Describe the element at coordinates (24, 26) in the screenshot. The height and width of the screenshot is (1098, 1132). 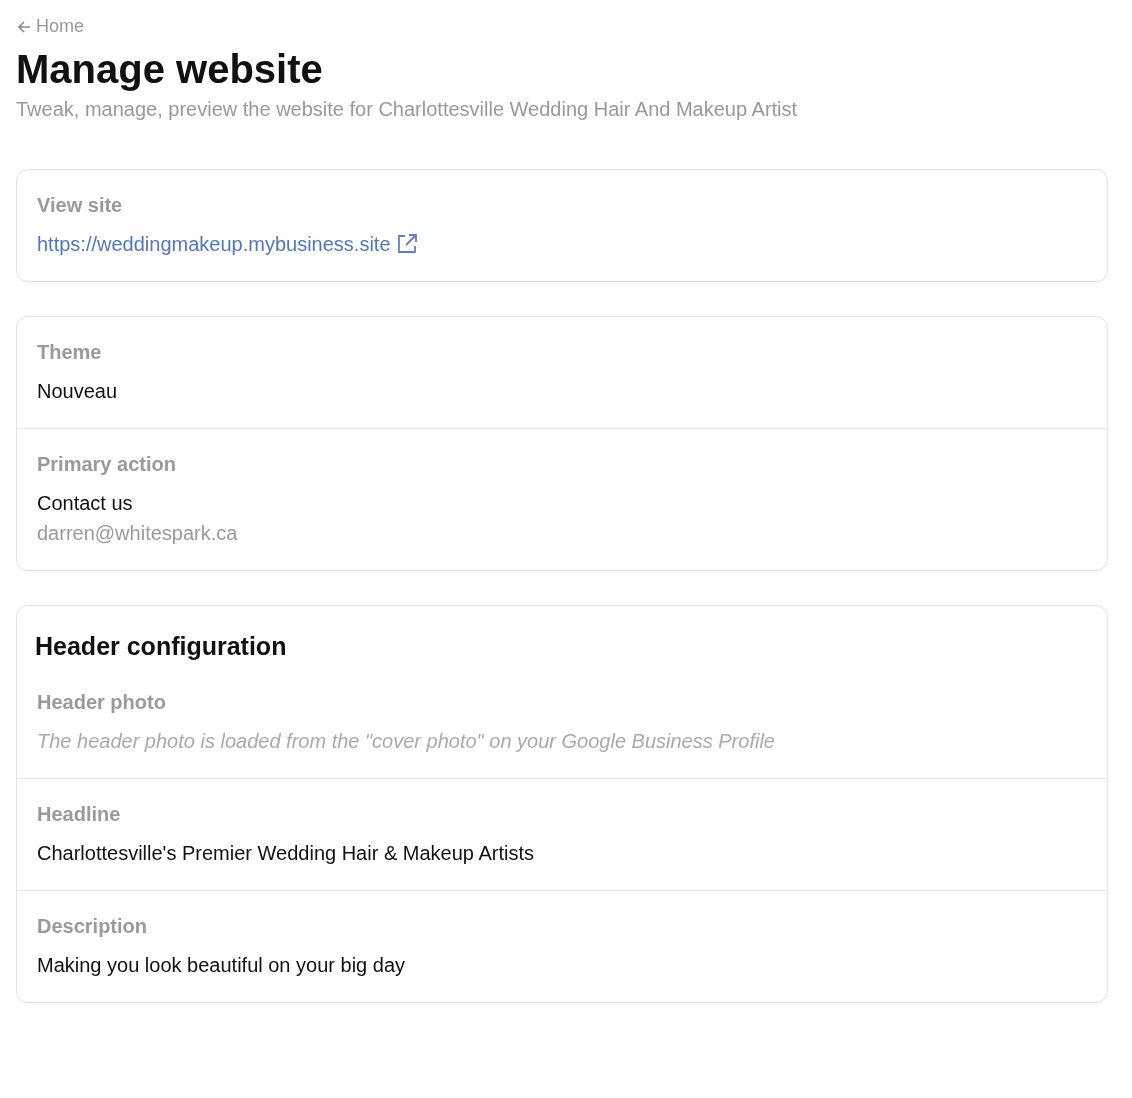
I see `back-arrow-icon` at that location.